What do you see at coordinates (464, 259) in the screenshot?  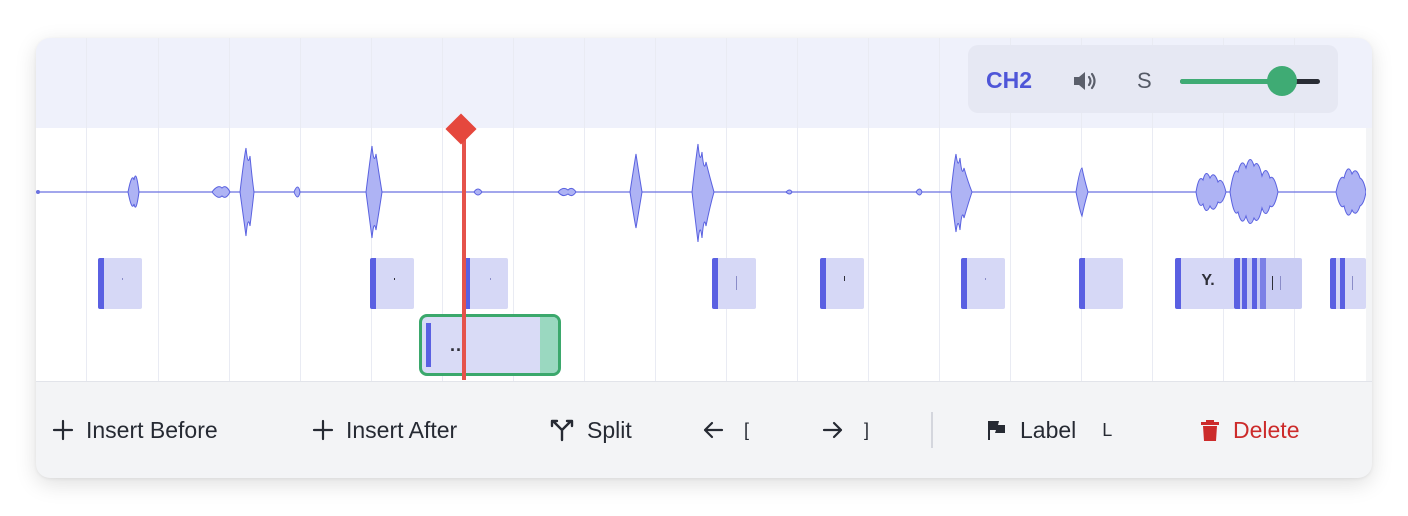 I see `playhead-line` at bounding box center [464, 259].